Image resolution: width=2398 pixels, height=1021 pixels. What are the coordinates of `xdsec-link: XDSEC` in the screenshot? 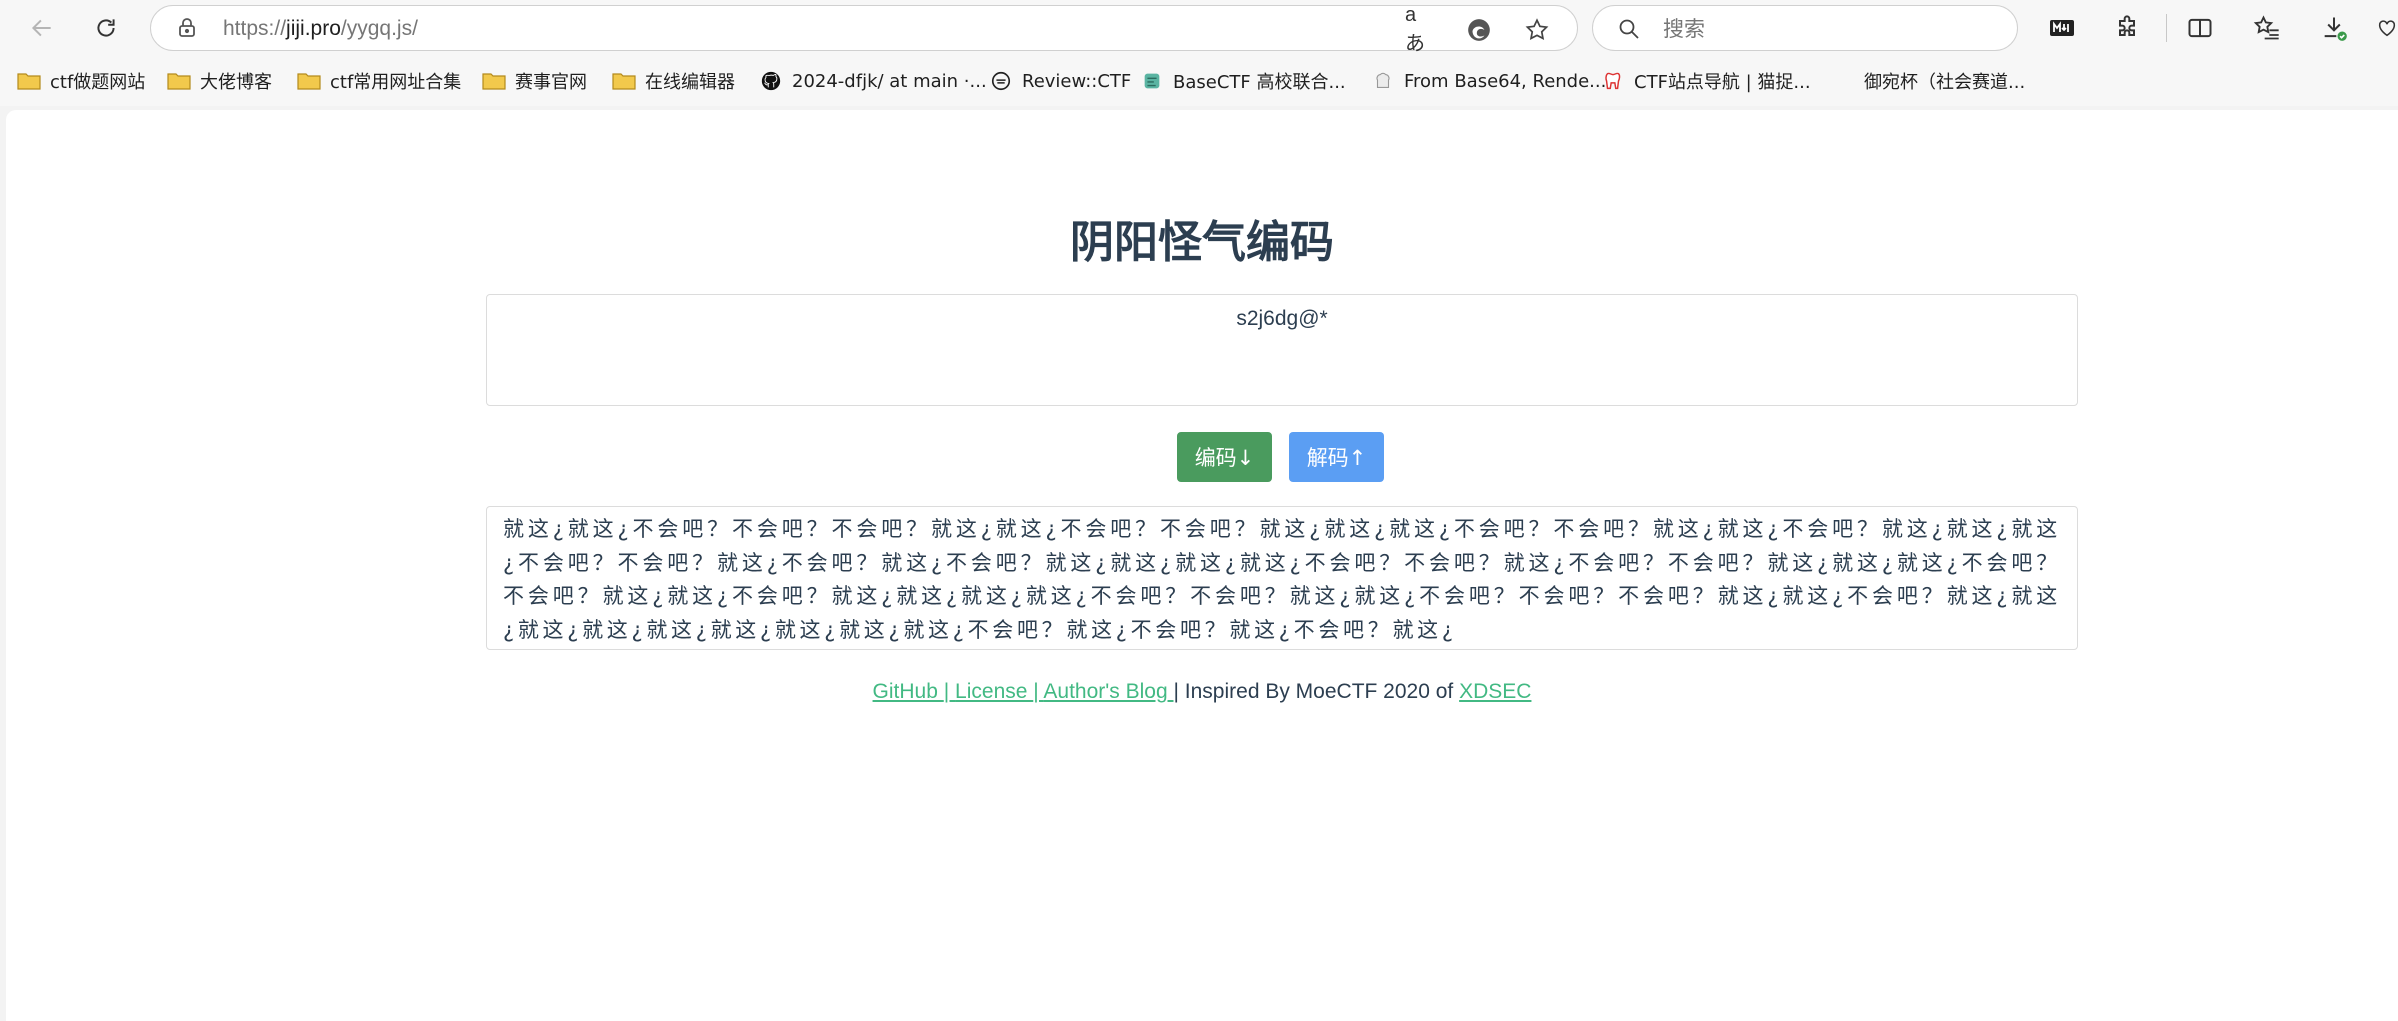 It's located at (1495, 691).